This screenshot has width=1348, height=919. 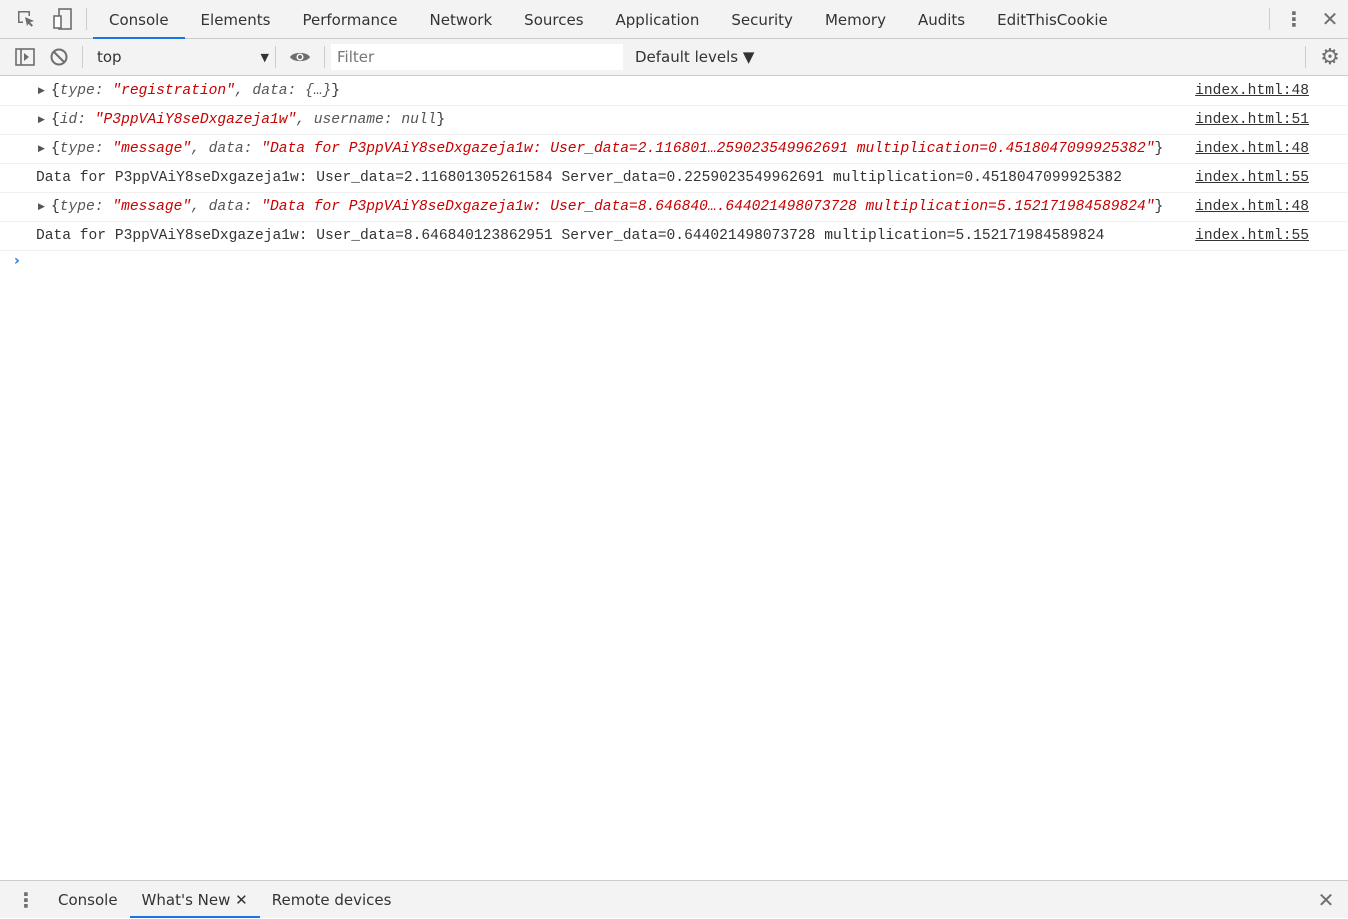 I want to click on console-toolbar: top ▼ Default levels ▼ ⚙, so click(x=674, y=57).